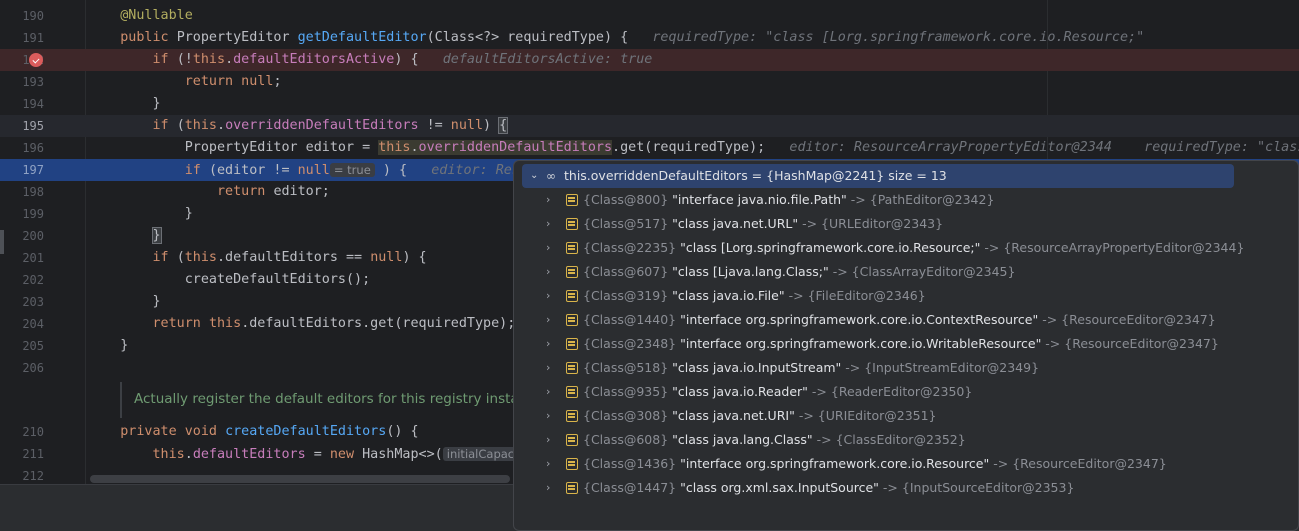 The height and width of the screenshot is (531, 1299). What do you see at coordinates (402, 454) in the screenshot?
I see `code-token: HashMap<>(` at bounding box center [402, 454].